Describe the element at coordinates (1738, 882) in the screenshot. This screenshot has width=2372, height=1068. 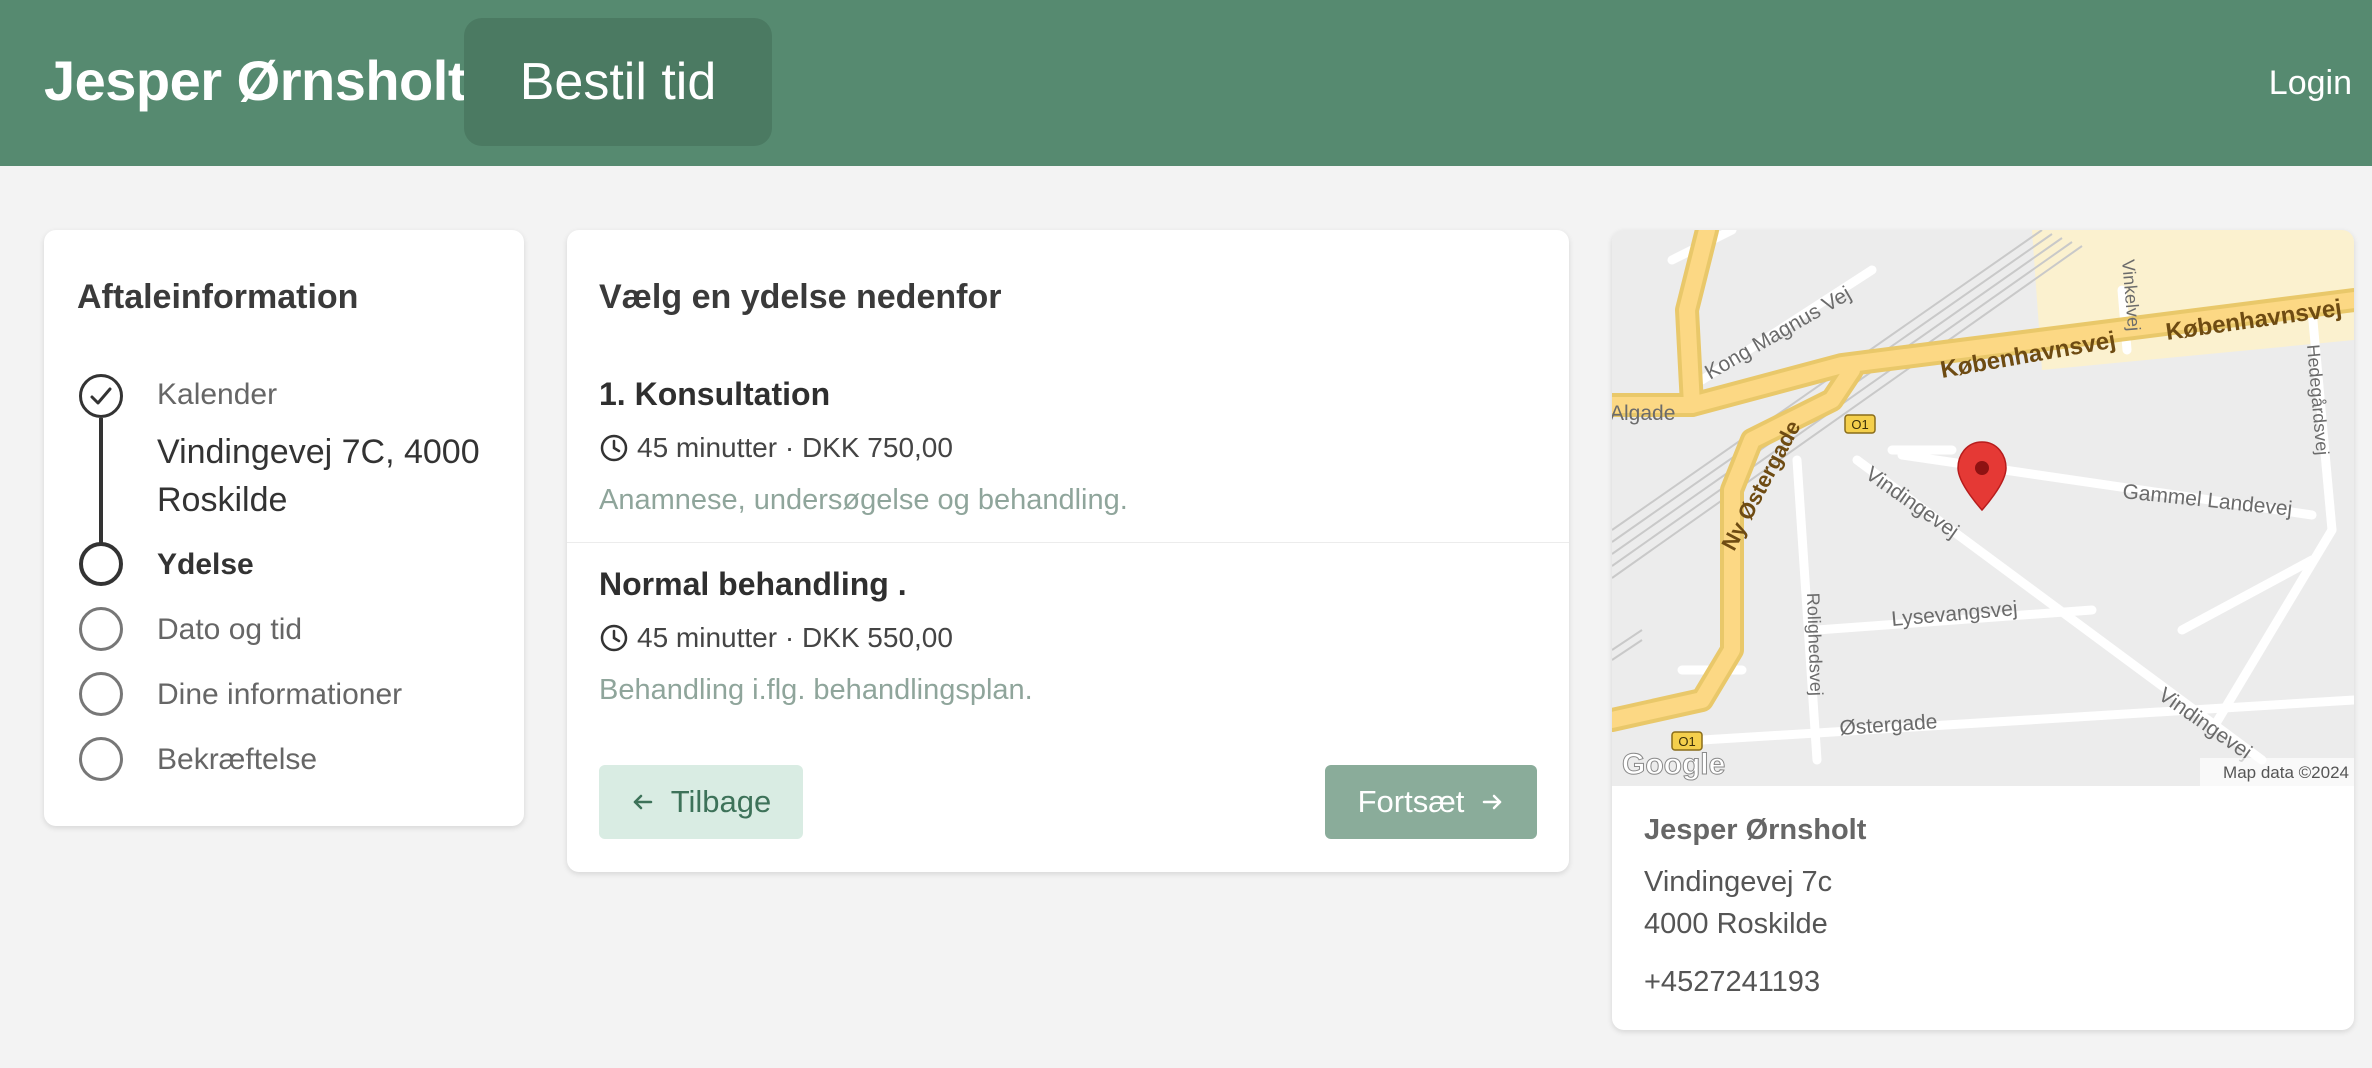
I see `location-street: Vindingevej 7c` at that location.